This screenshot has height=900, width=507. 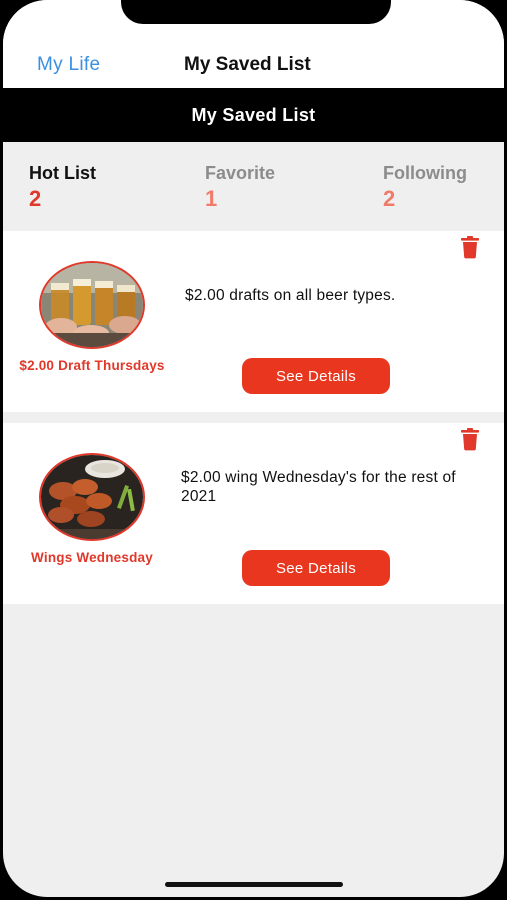 What do you see at coordinates (35, 198) in the screenshot?
I see `tab-hot-list-count: 2` at bounding box center [35, 198].